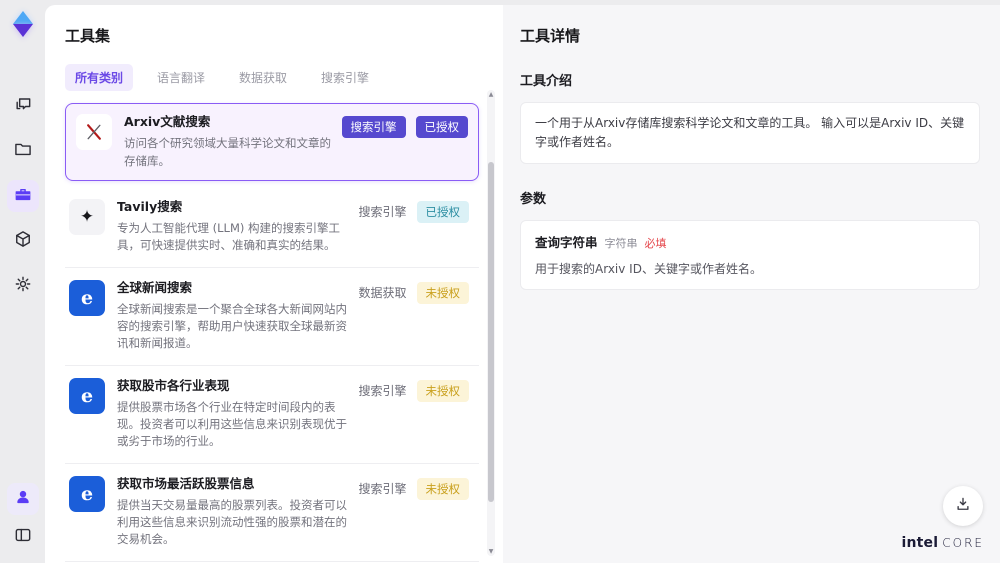 This screenshot has height=563, width=1000. Describe the element at coordinates (173, 385) in the screenshot. I see `tool-name: 获取股市各行业表现` at that location.